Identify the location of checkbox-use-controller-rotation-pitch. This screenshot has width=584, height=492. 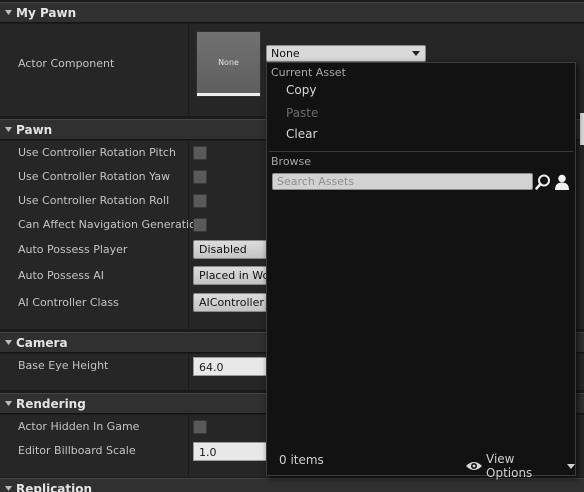
(200, 153).